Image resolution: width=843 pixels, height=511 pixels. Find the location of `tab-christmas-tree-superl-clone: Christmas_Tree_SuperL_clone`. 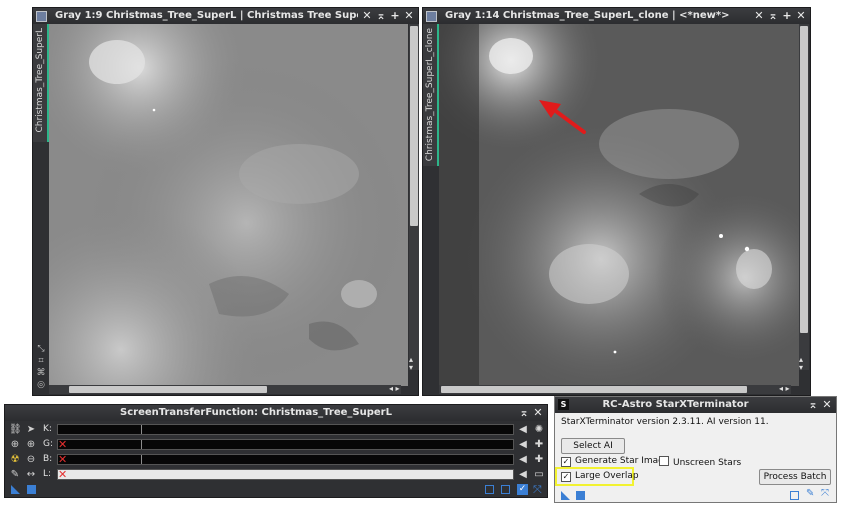

tab-christmas-tree-superl-clone: Christmas_Tree_SuperL_clone is located at coordinates (431, 95).